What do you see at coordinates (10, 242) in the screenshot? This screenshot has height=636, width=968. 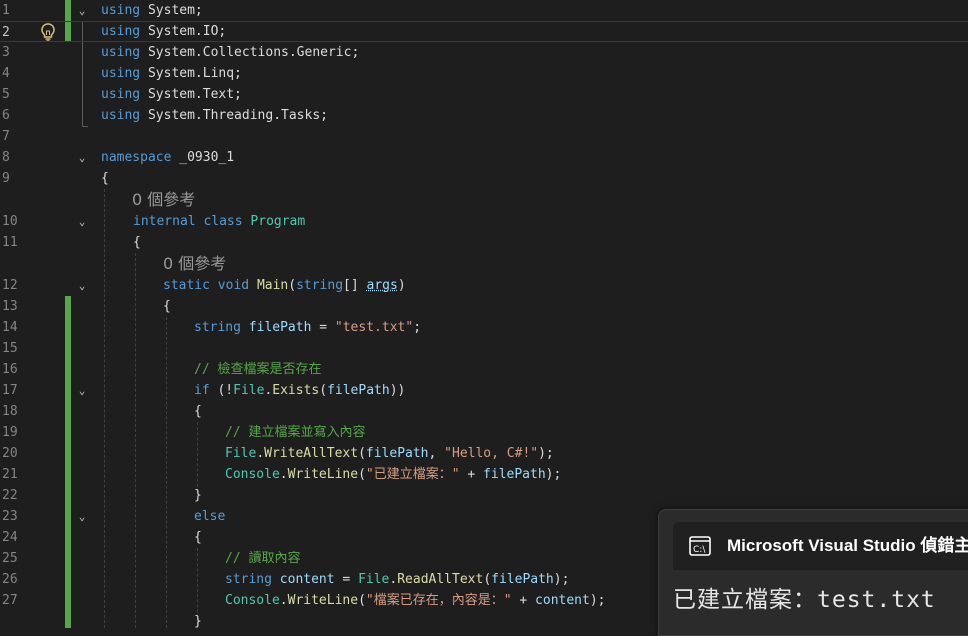 I see `line-number: 11` at bounding box center [10, 242].